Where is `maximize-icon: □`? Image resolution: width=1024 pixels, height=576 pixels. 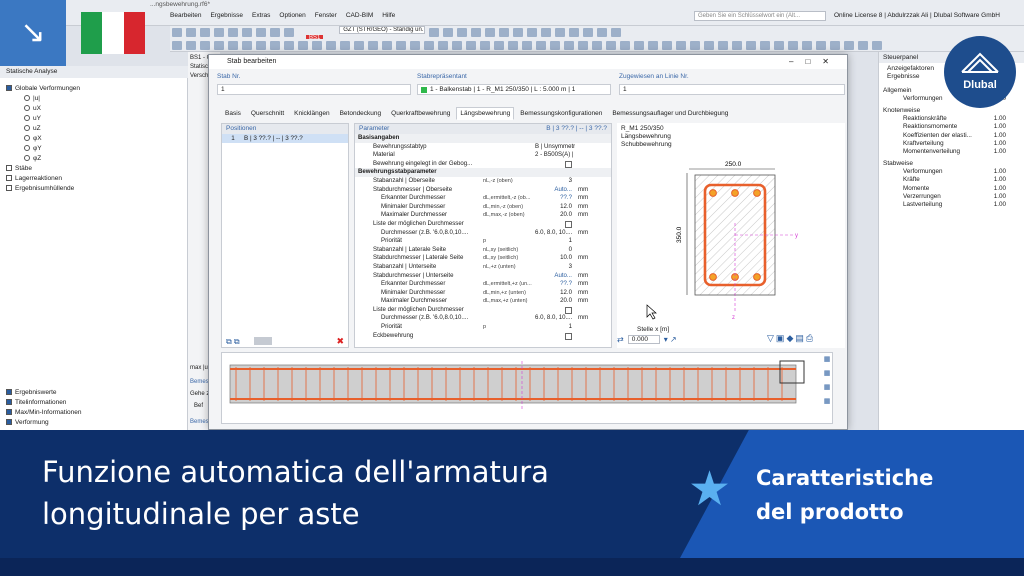
maximize-icon: □ is located at coordinates (813, 61).